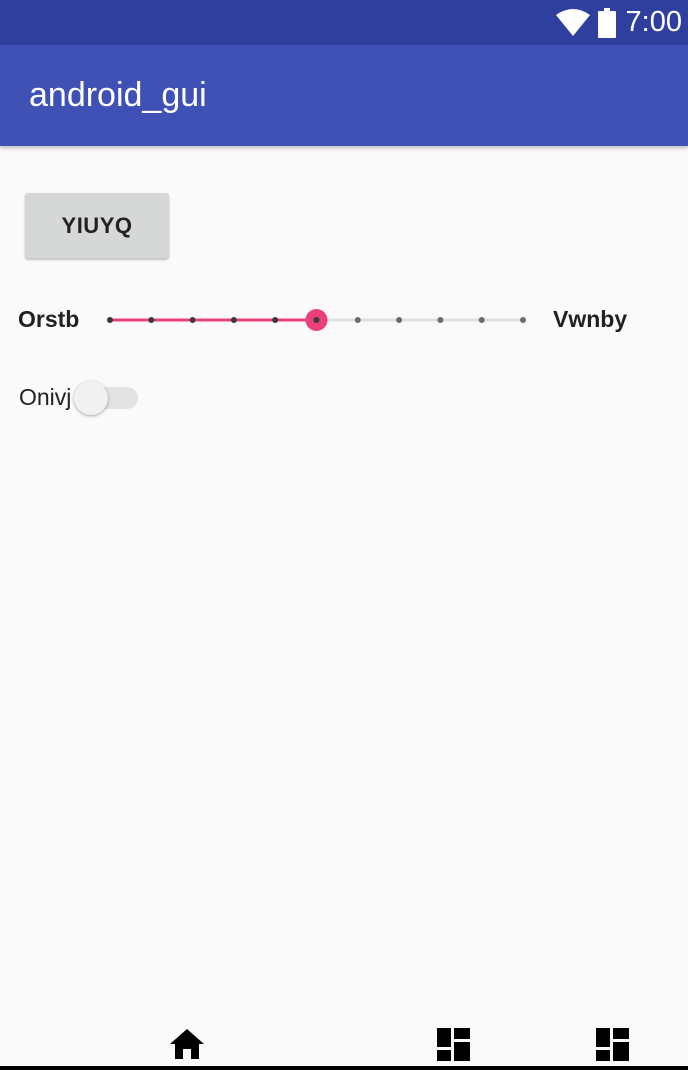 The width and height of the screenshot is (688, 1070). Describe the element at coordinates (118, 95) in the screenshot. I see `app-title: android_gui` at that location.